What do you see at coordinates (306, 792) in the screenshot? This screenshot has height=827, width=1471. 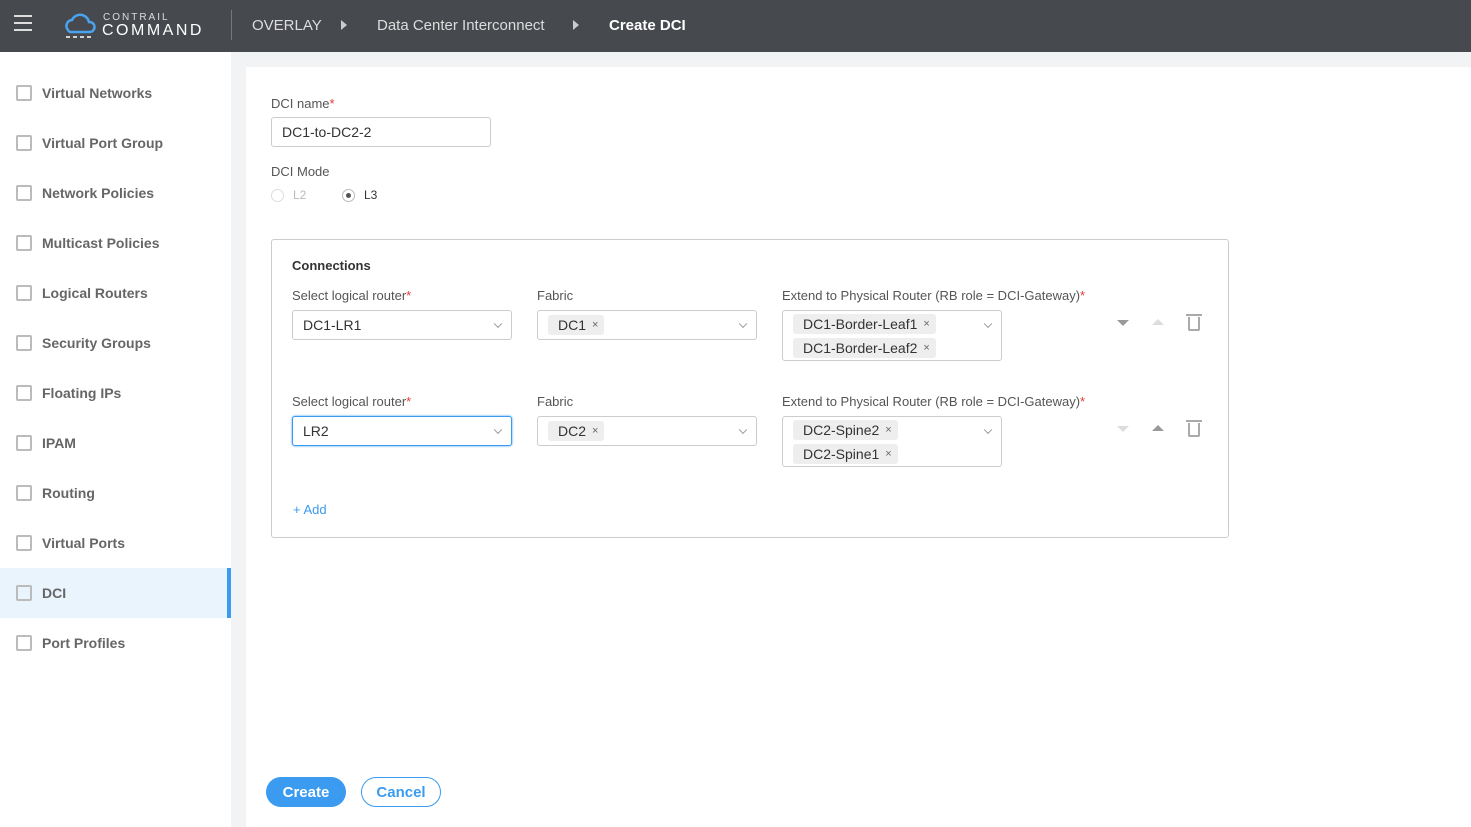 I see `create-button: Create` at bounding box center [306, 792].